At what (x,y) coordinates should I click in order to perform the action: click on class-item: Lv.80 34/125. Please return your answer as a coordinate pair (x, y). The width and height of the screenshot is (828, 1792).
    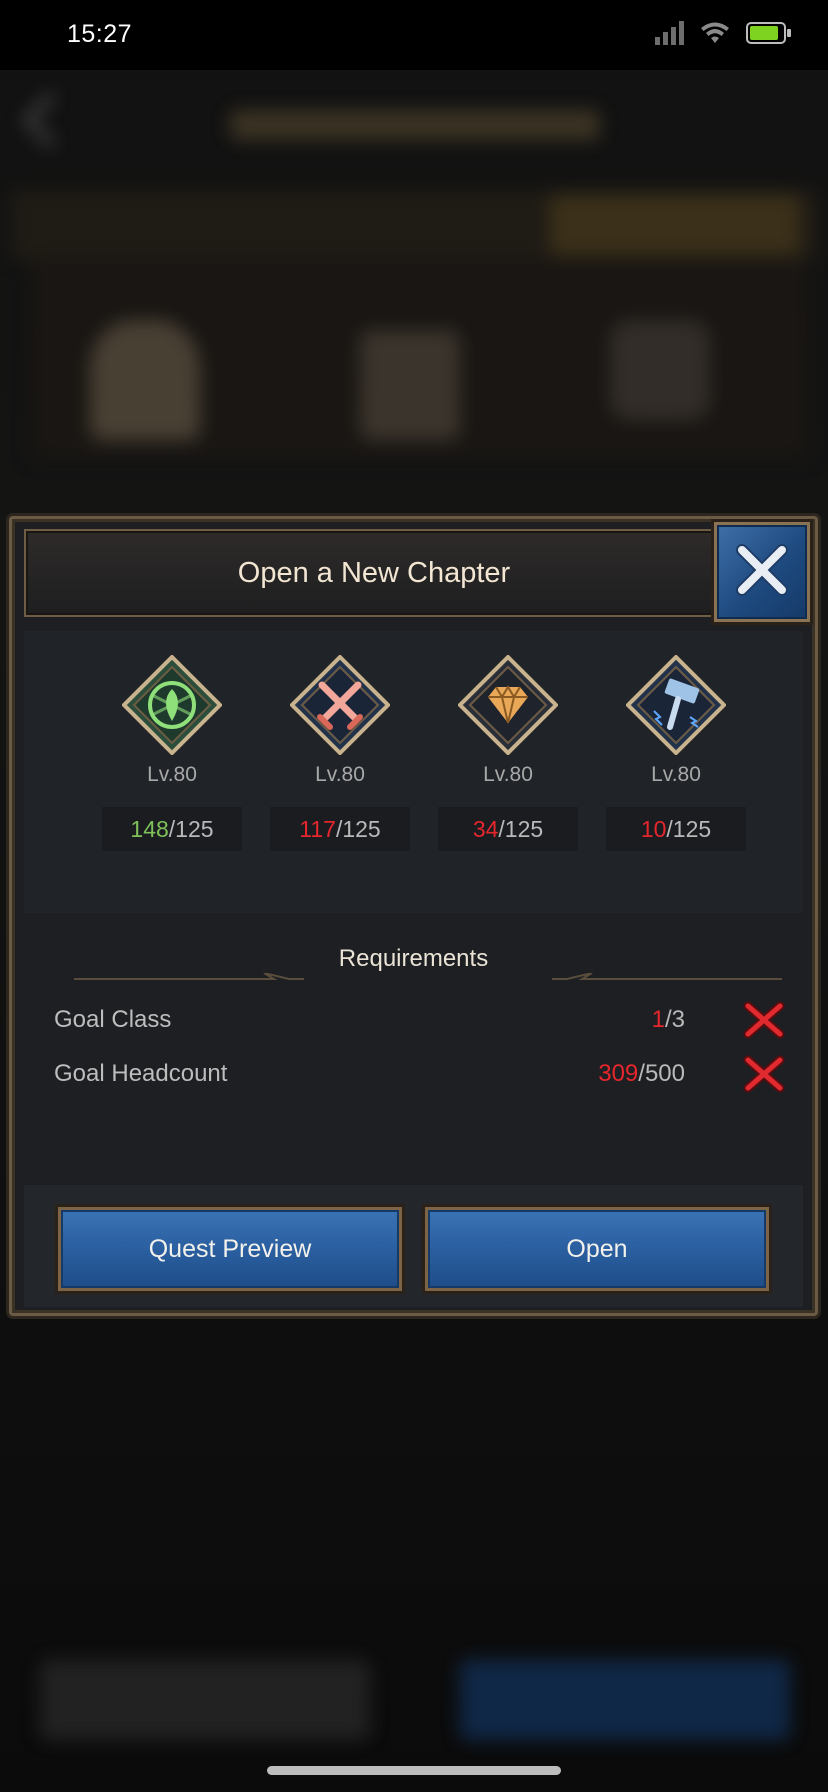
    Looking at the image, I should click on (508, 772).